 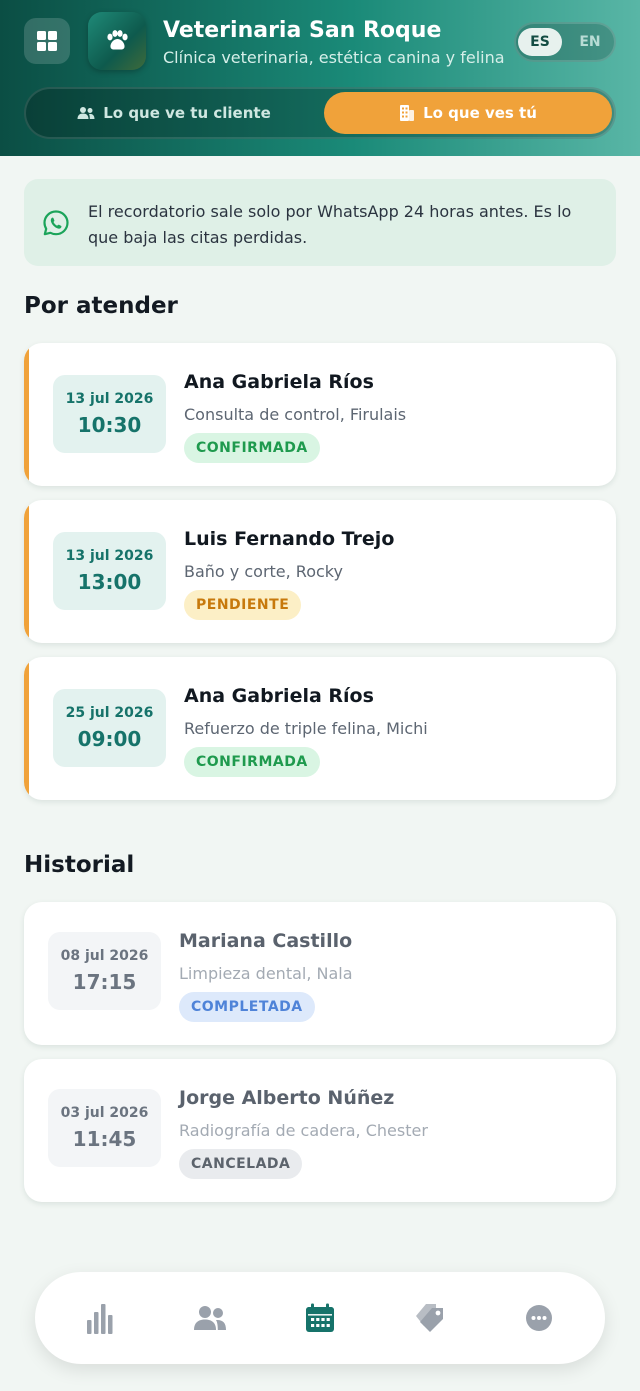 I want to click on calendar-icon, so click(x=320, y=1317).